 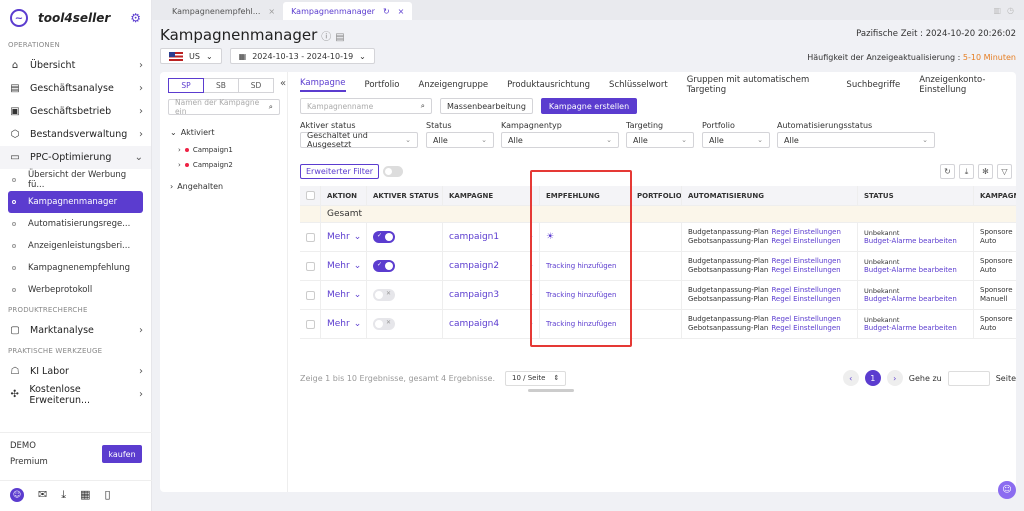 I want to click on tree-search-input: Namen der Kampagne ein ⌕, so click(x=224, y=107).